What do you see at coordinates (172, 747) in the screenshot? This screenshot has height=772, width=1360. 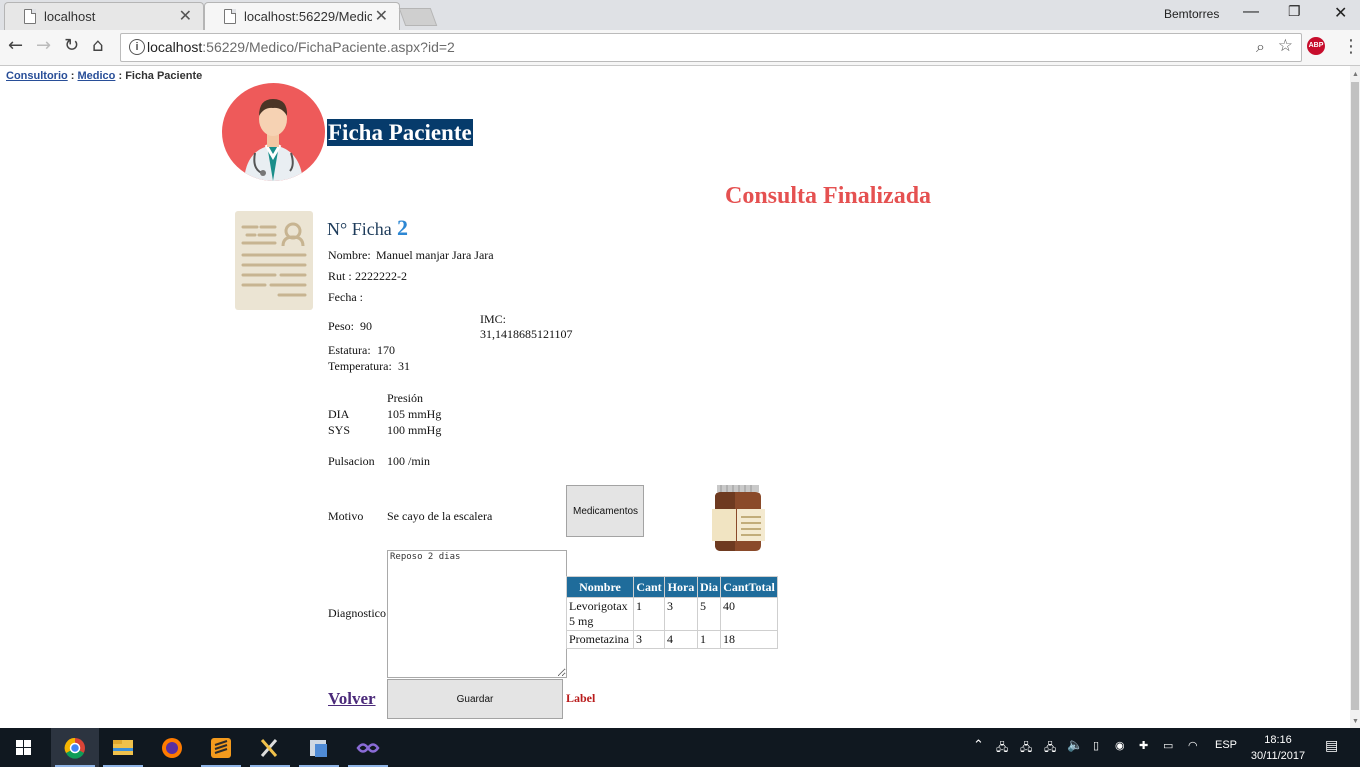 I see `firefox-icon` at bounding box center [172, 747].